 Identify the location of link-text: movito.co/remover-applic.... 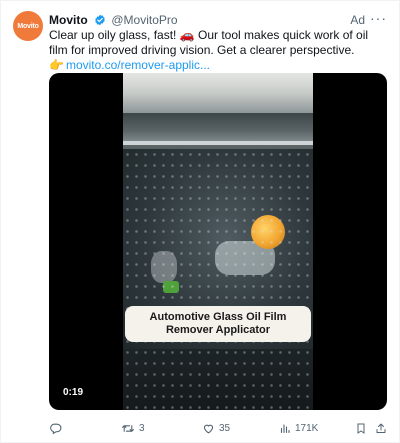
(138, 65).